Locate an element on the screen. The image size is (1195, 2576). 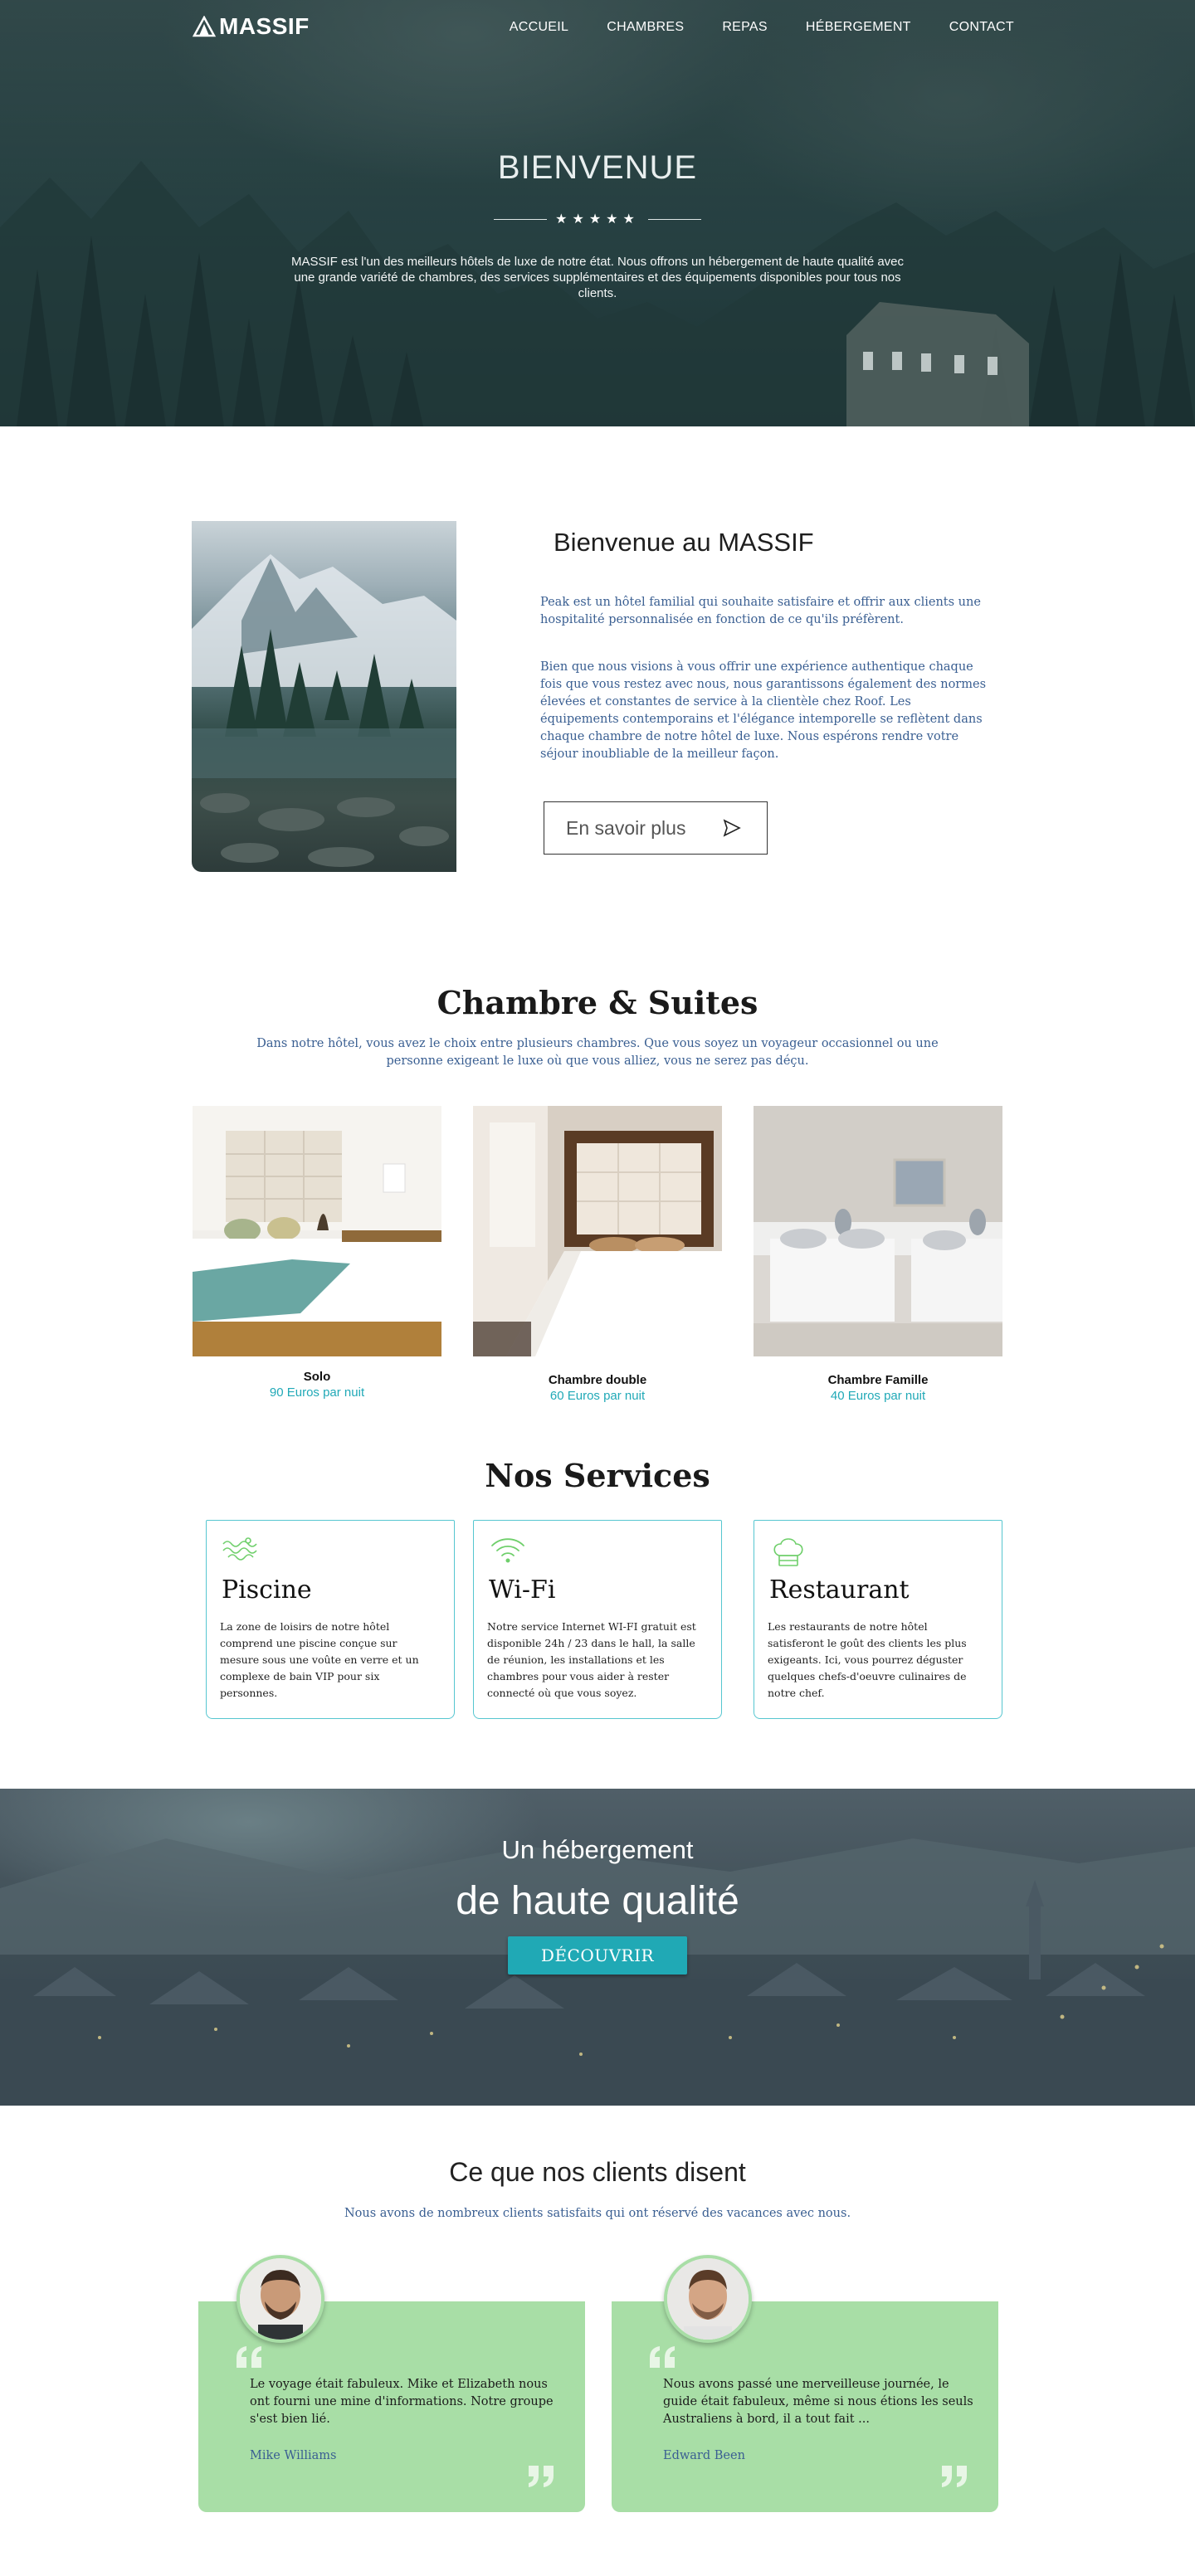
room-image-famille is located at coordinates (878, 1231).